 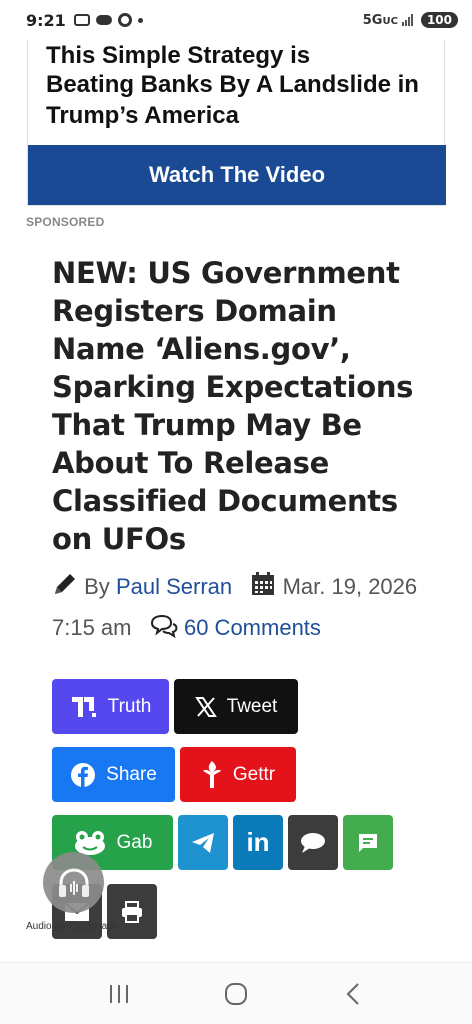 What do you see at coordinates (103, 20) in the screenshot?
I see `cloud-icon` at bounding box center [103, 20].